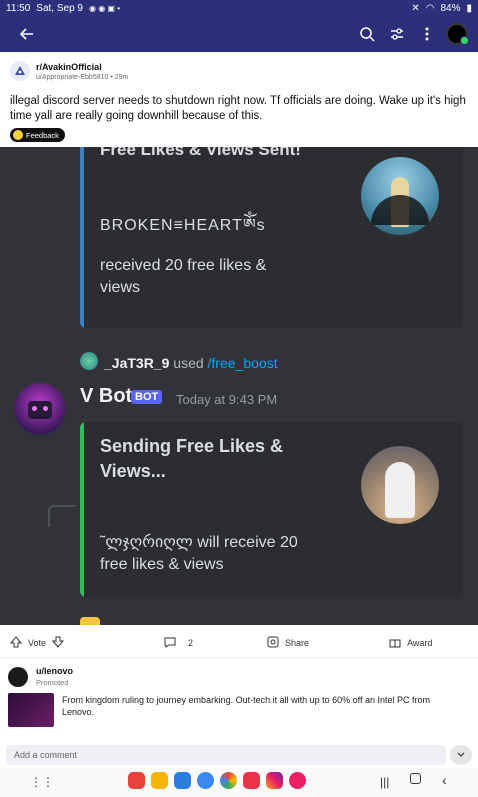 Image resolution: width=478 pixels, height=797 pixels. What do you see at coordinates (42, 782) in the screenshot?
I see `app-drawer-icon: ⋮⋮` at bounding box center [42, 782].